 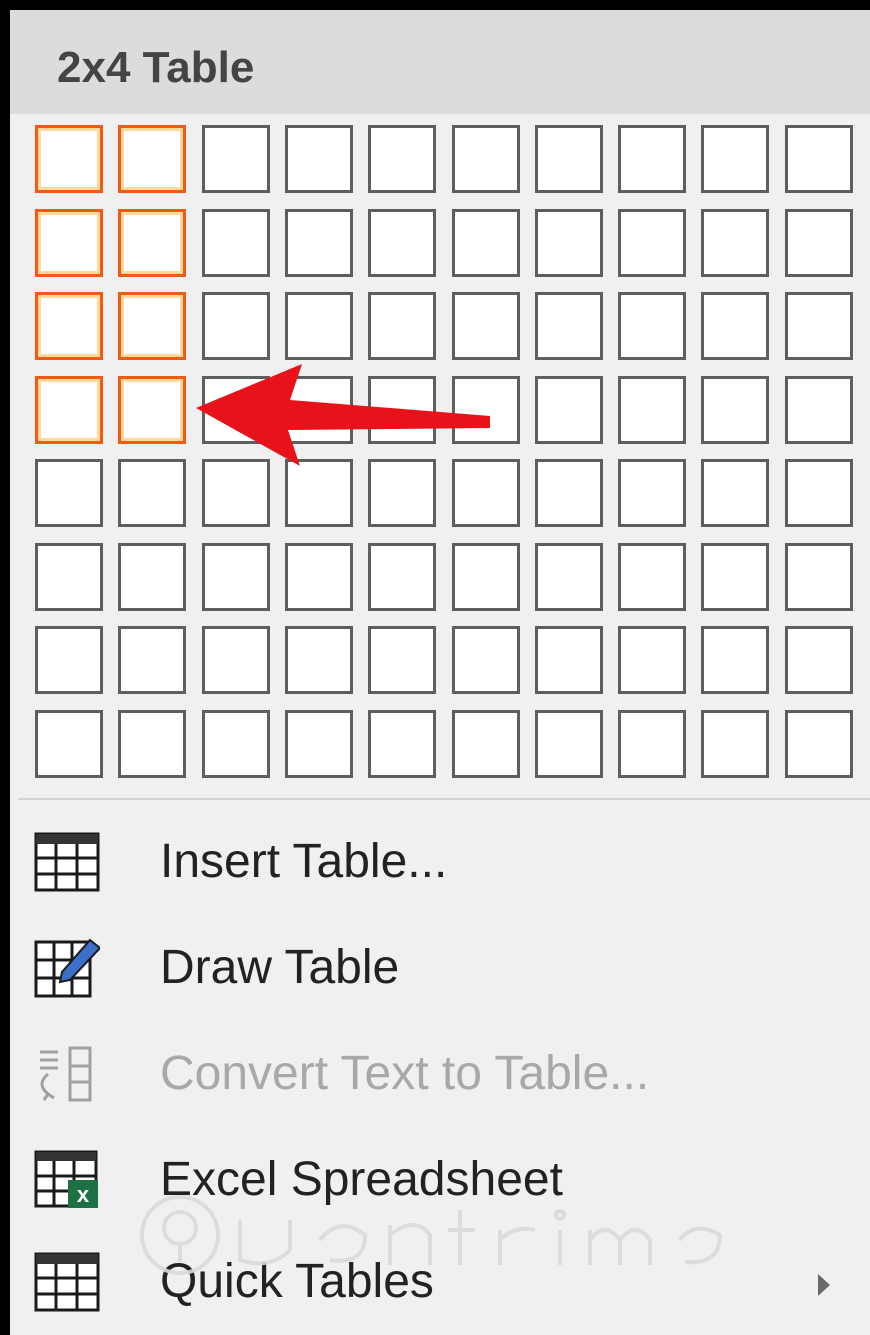 What do you see at coordinates (652, 243) in the screenshot?
I see `grid-cell-r2-c8` at bounding box center [652, 243].